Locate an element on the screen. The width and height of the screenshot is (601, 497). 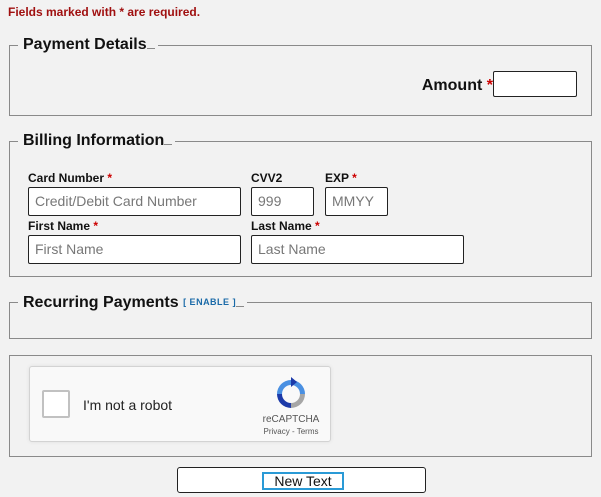
amount-input is located at coordinates (535, 84).